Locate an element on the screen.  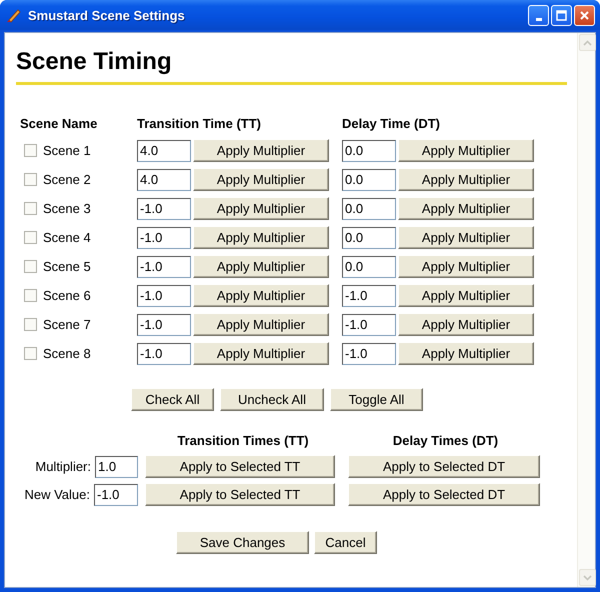
close-icon is located at coordinates (584, 15).